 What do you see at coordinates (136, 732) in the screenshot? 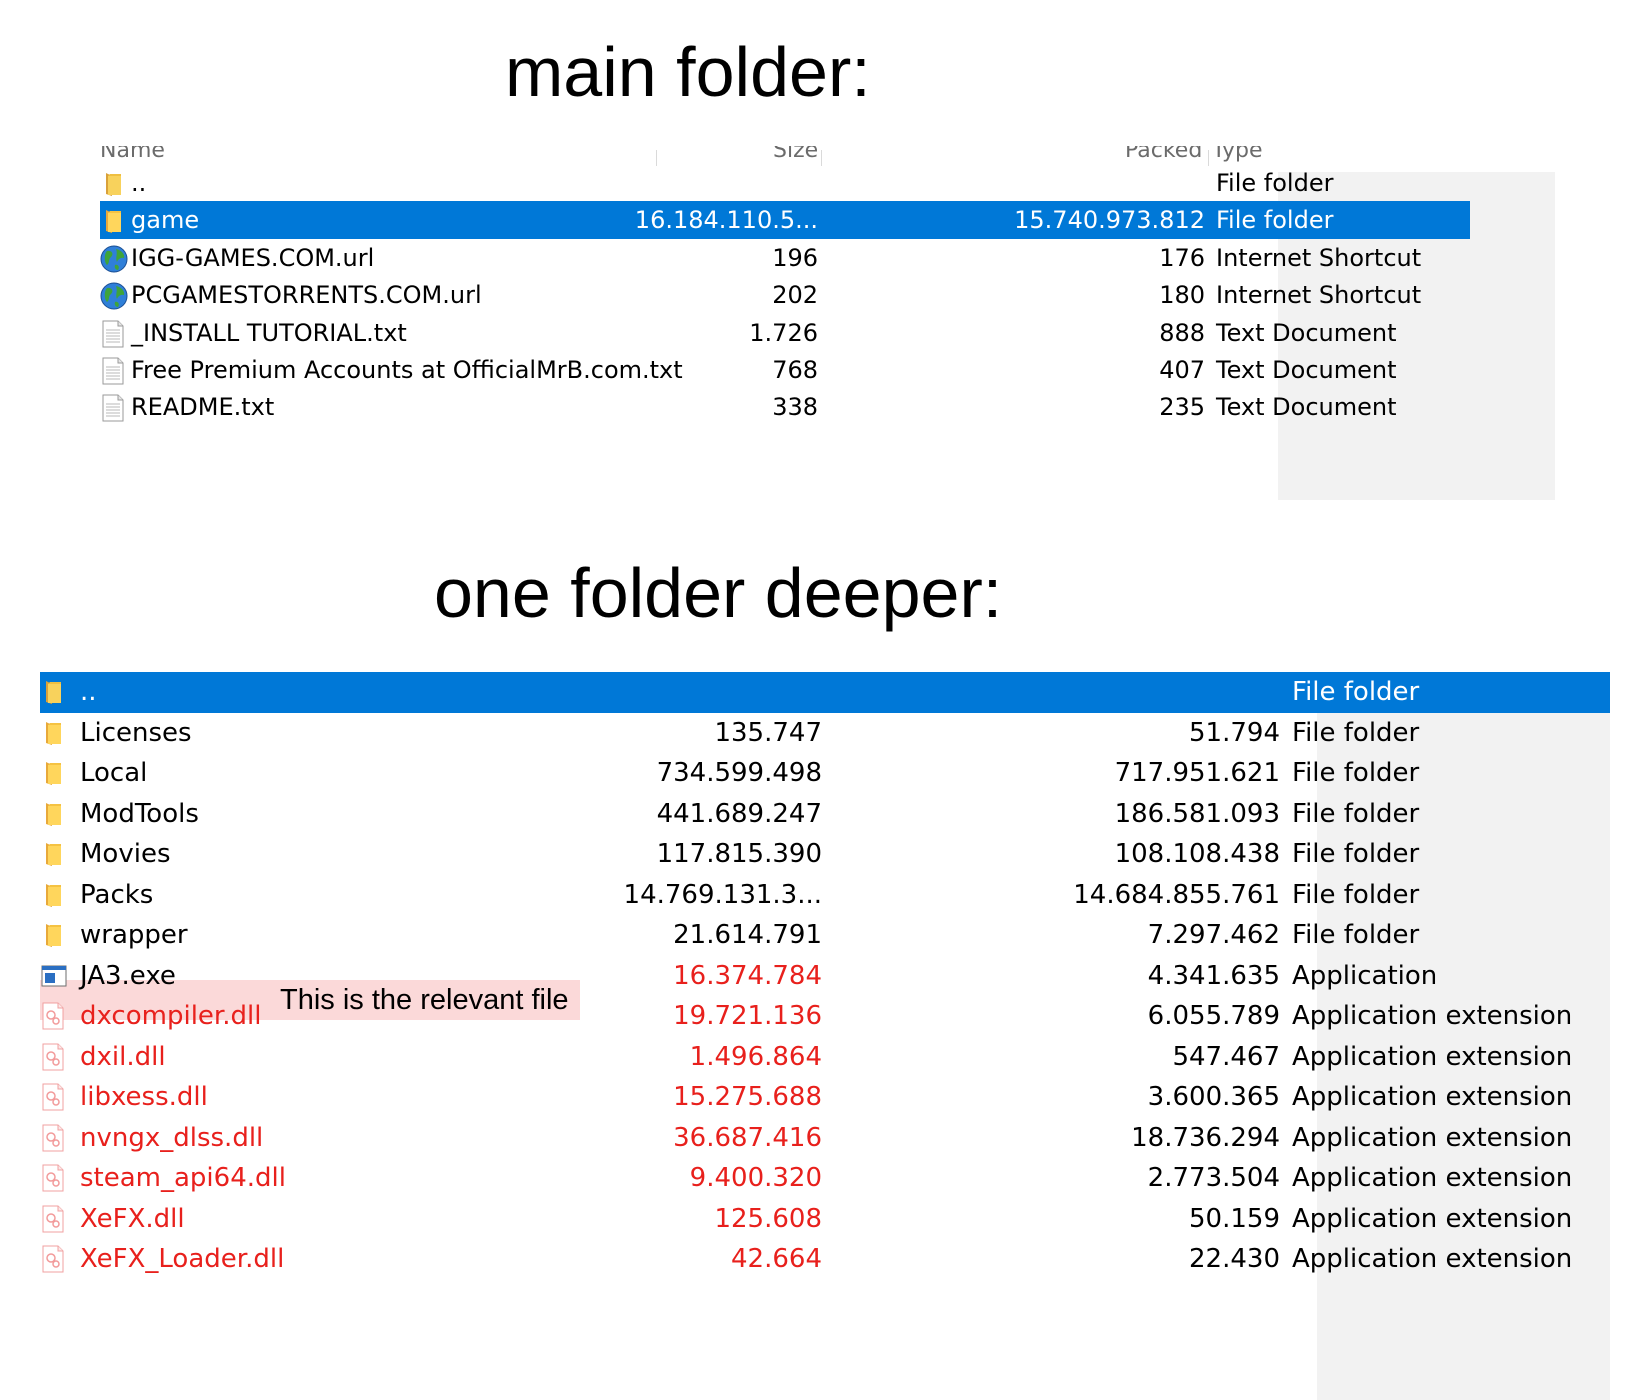
I see `file-name: Licenses` at bounding box center [136, 732].